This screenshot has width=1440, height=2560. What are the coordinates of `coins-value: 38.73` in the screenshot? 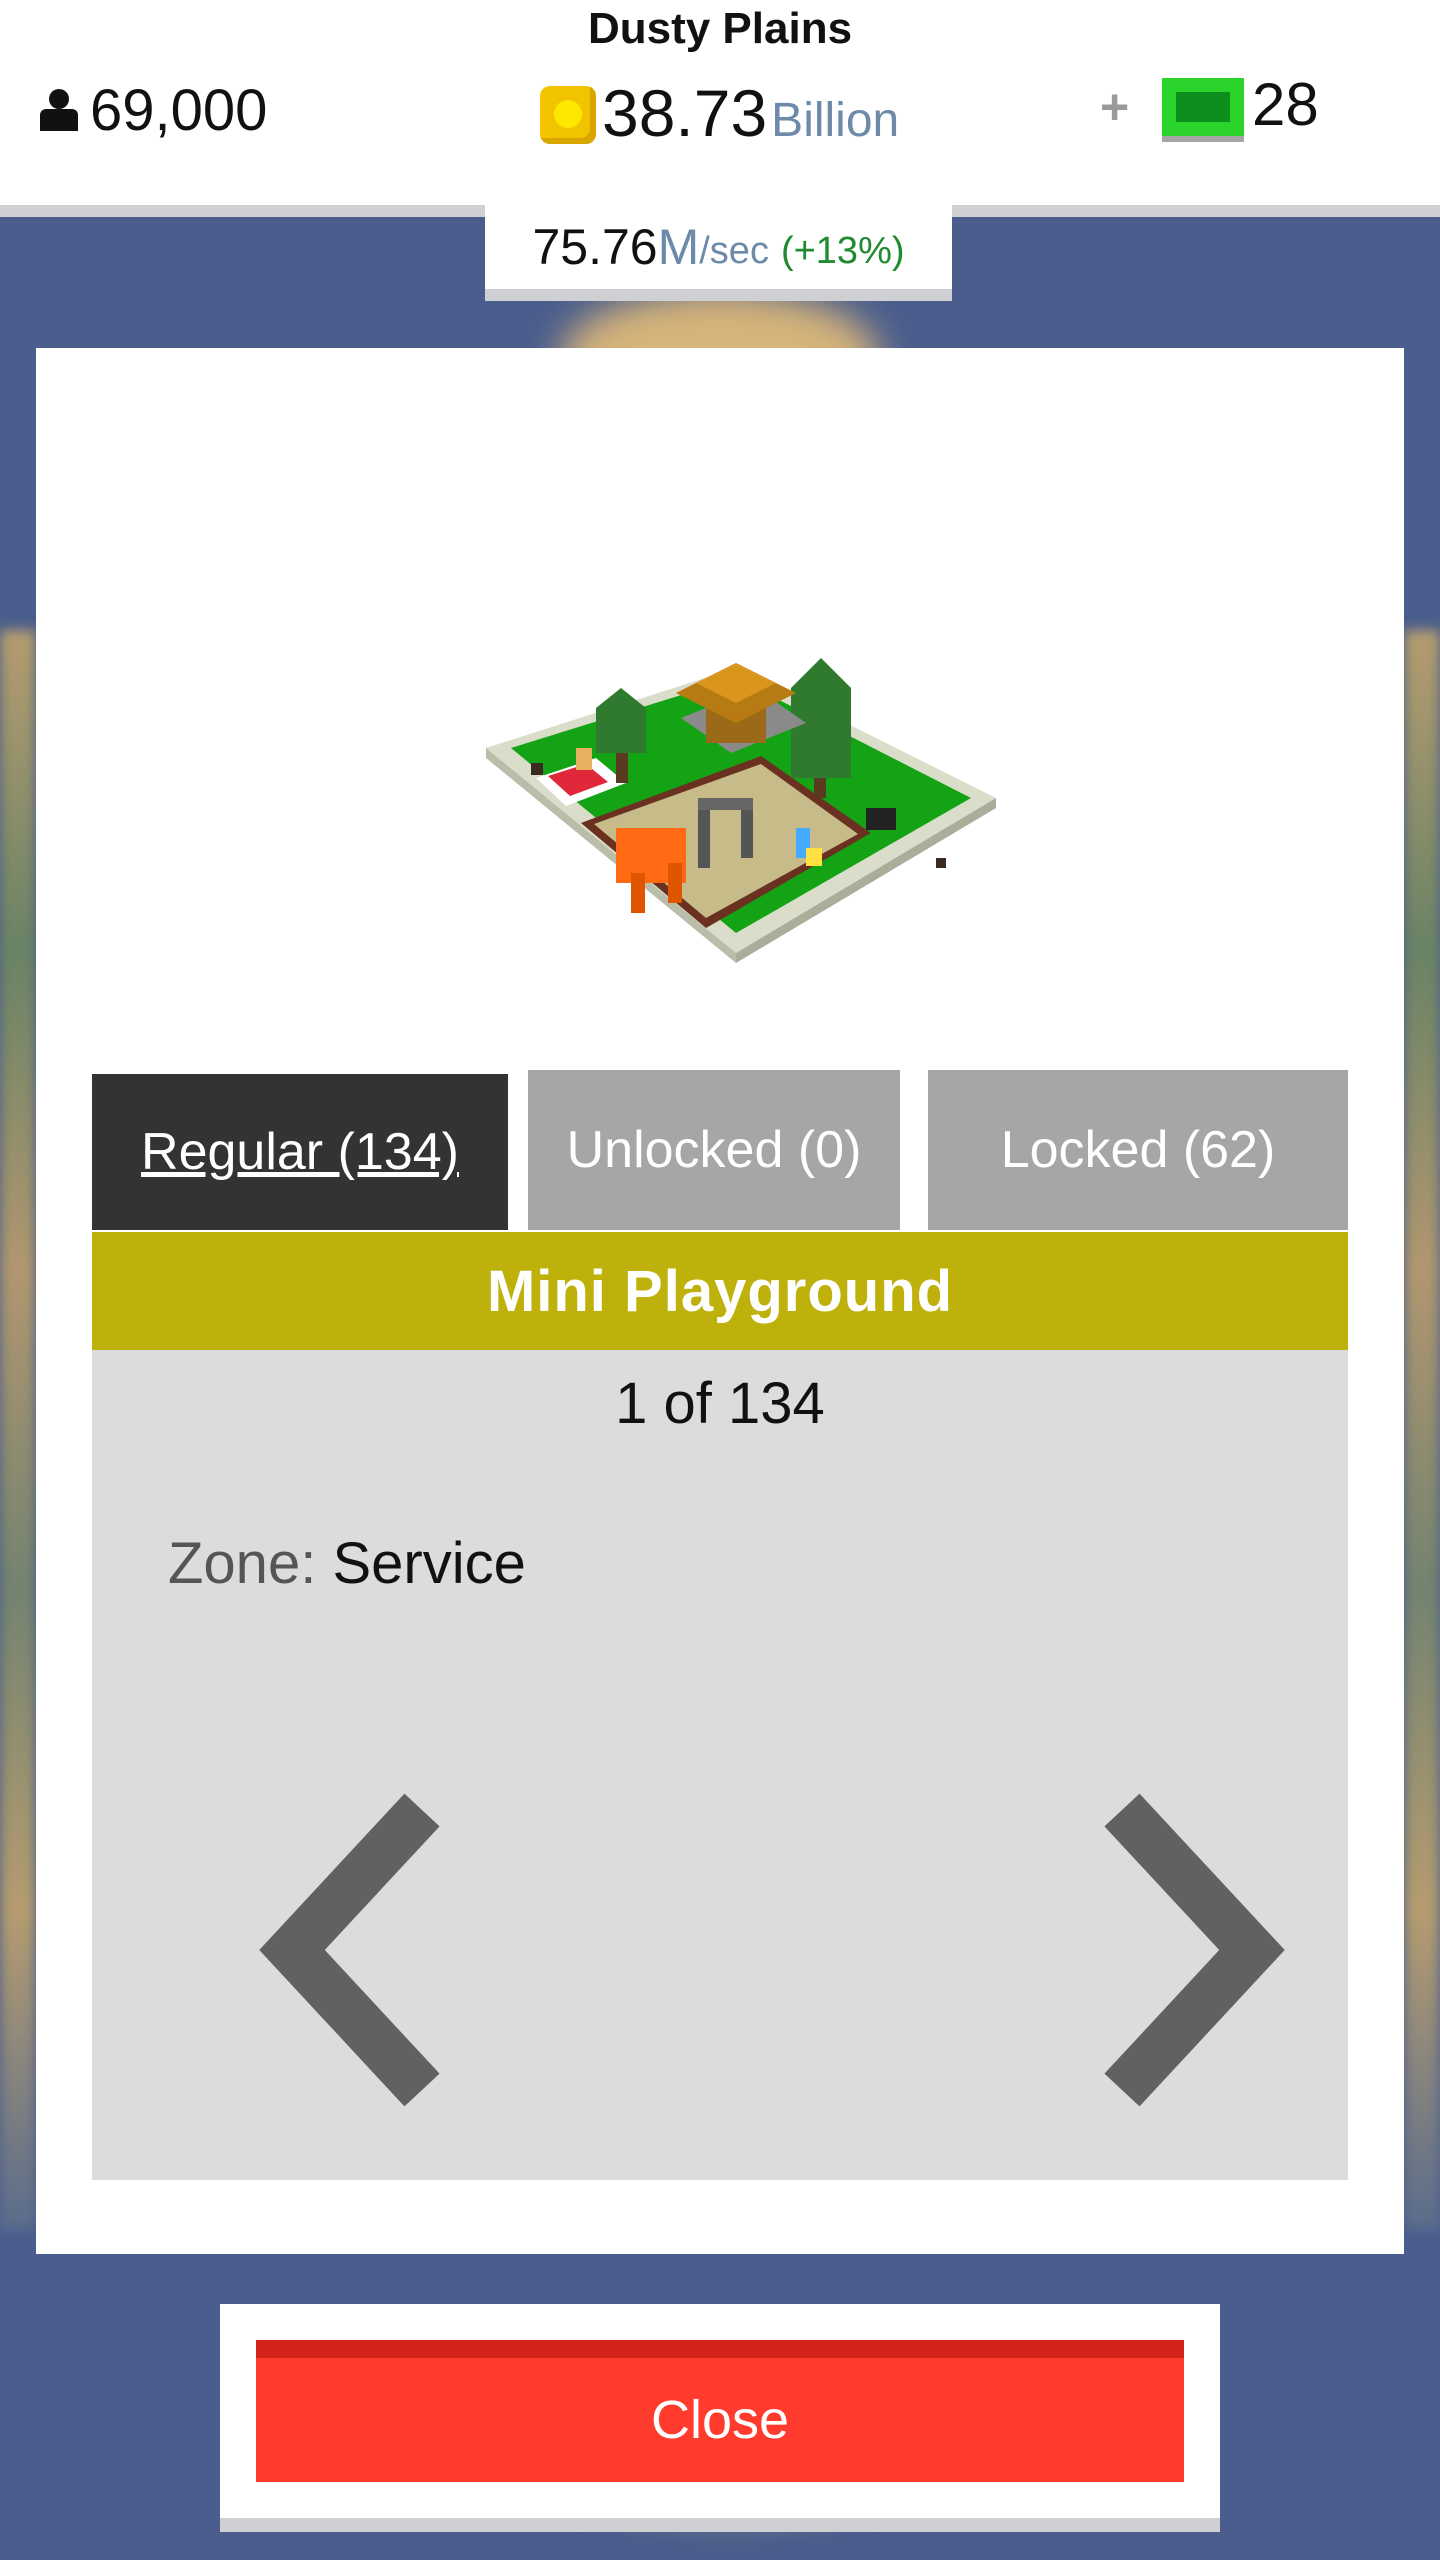 It's located at (685, 113).